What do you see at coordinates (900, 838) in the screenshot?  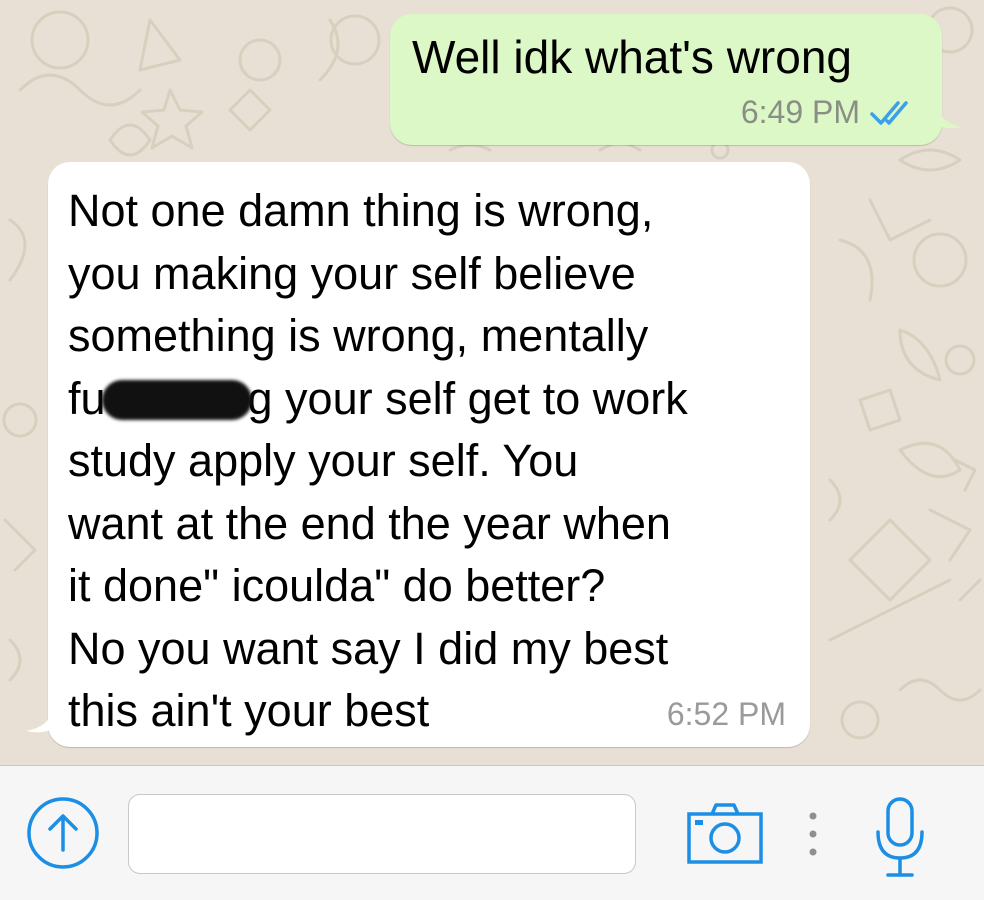 I see `microphone-icon` at bounding box center [900, 838].